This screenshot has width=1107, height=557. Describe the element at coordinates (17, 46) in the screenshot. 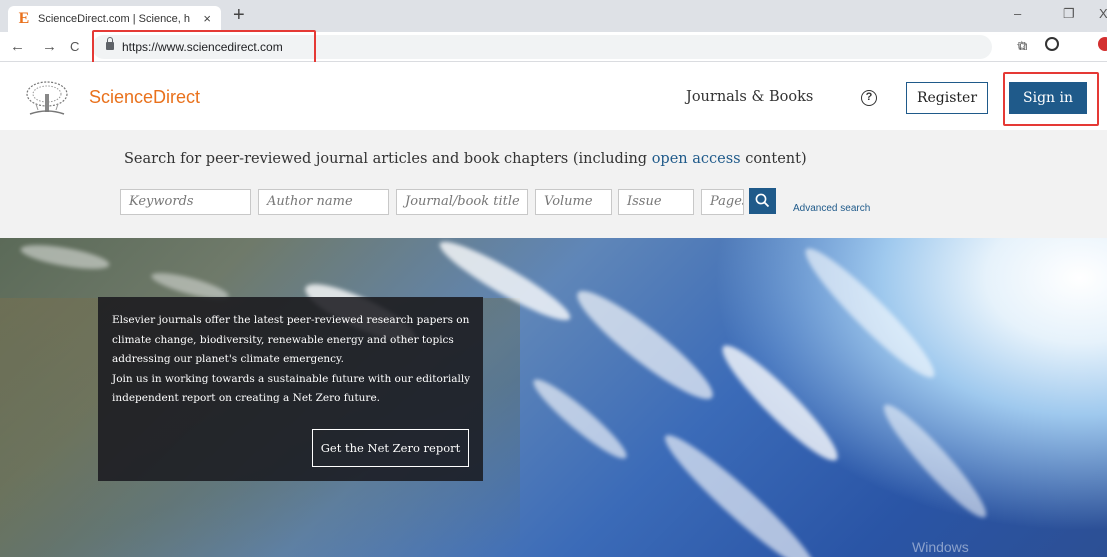

I see `back-arrow-icon: ←` at that location.